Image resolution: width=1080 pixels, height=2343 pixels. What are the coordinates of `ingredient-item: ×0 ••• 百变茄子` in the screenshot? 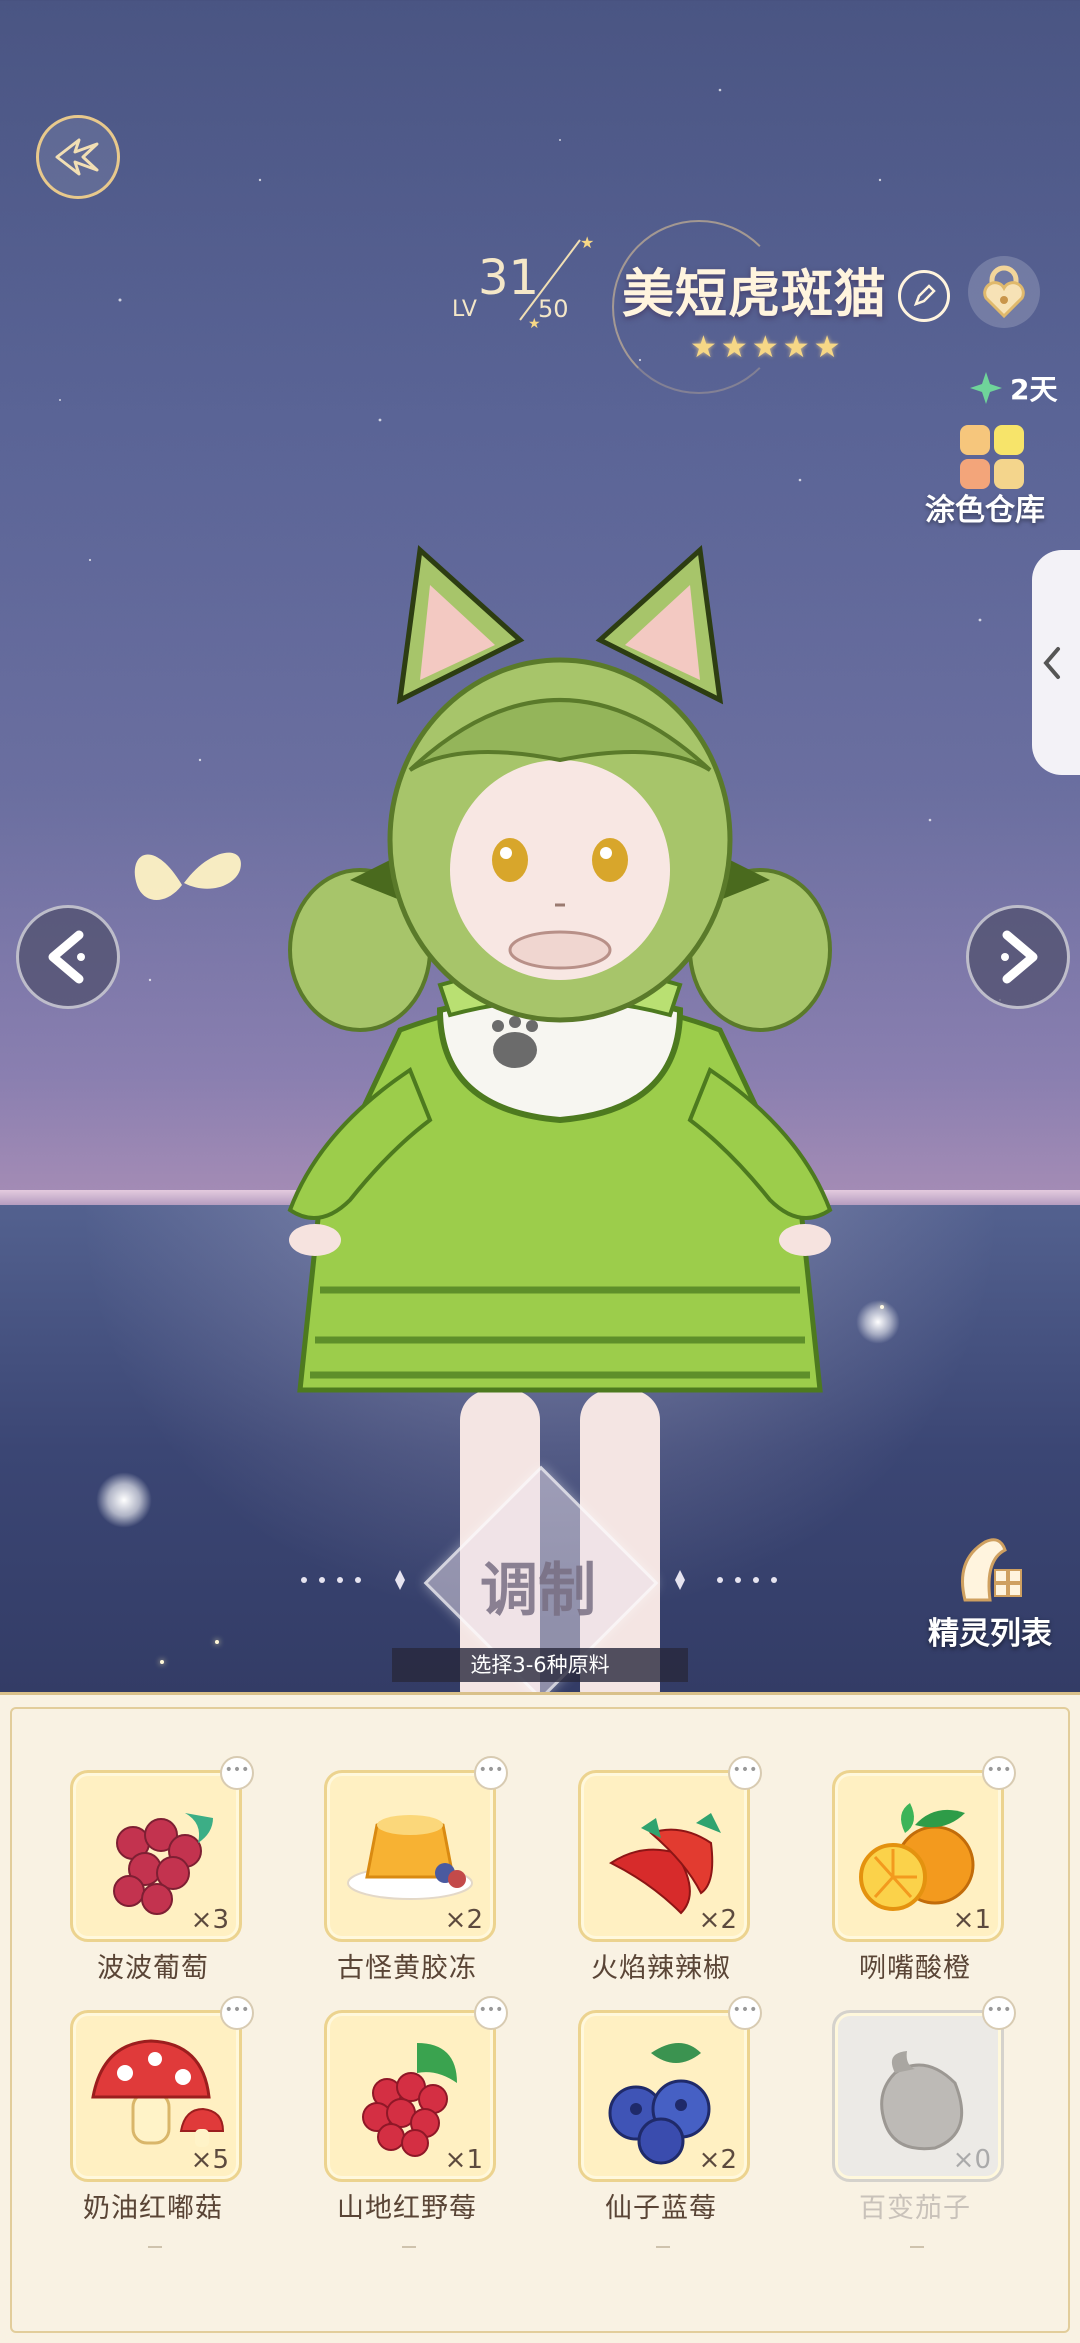 It's located at (924, 2110).